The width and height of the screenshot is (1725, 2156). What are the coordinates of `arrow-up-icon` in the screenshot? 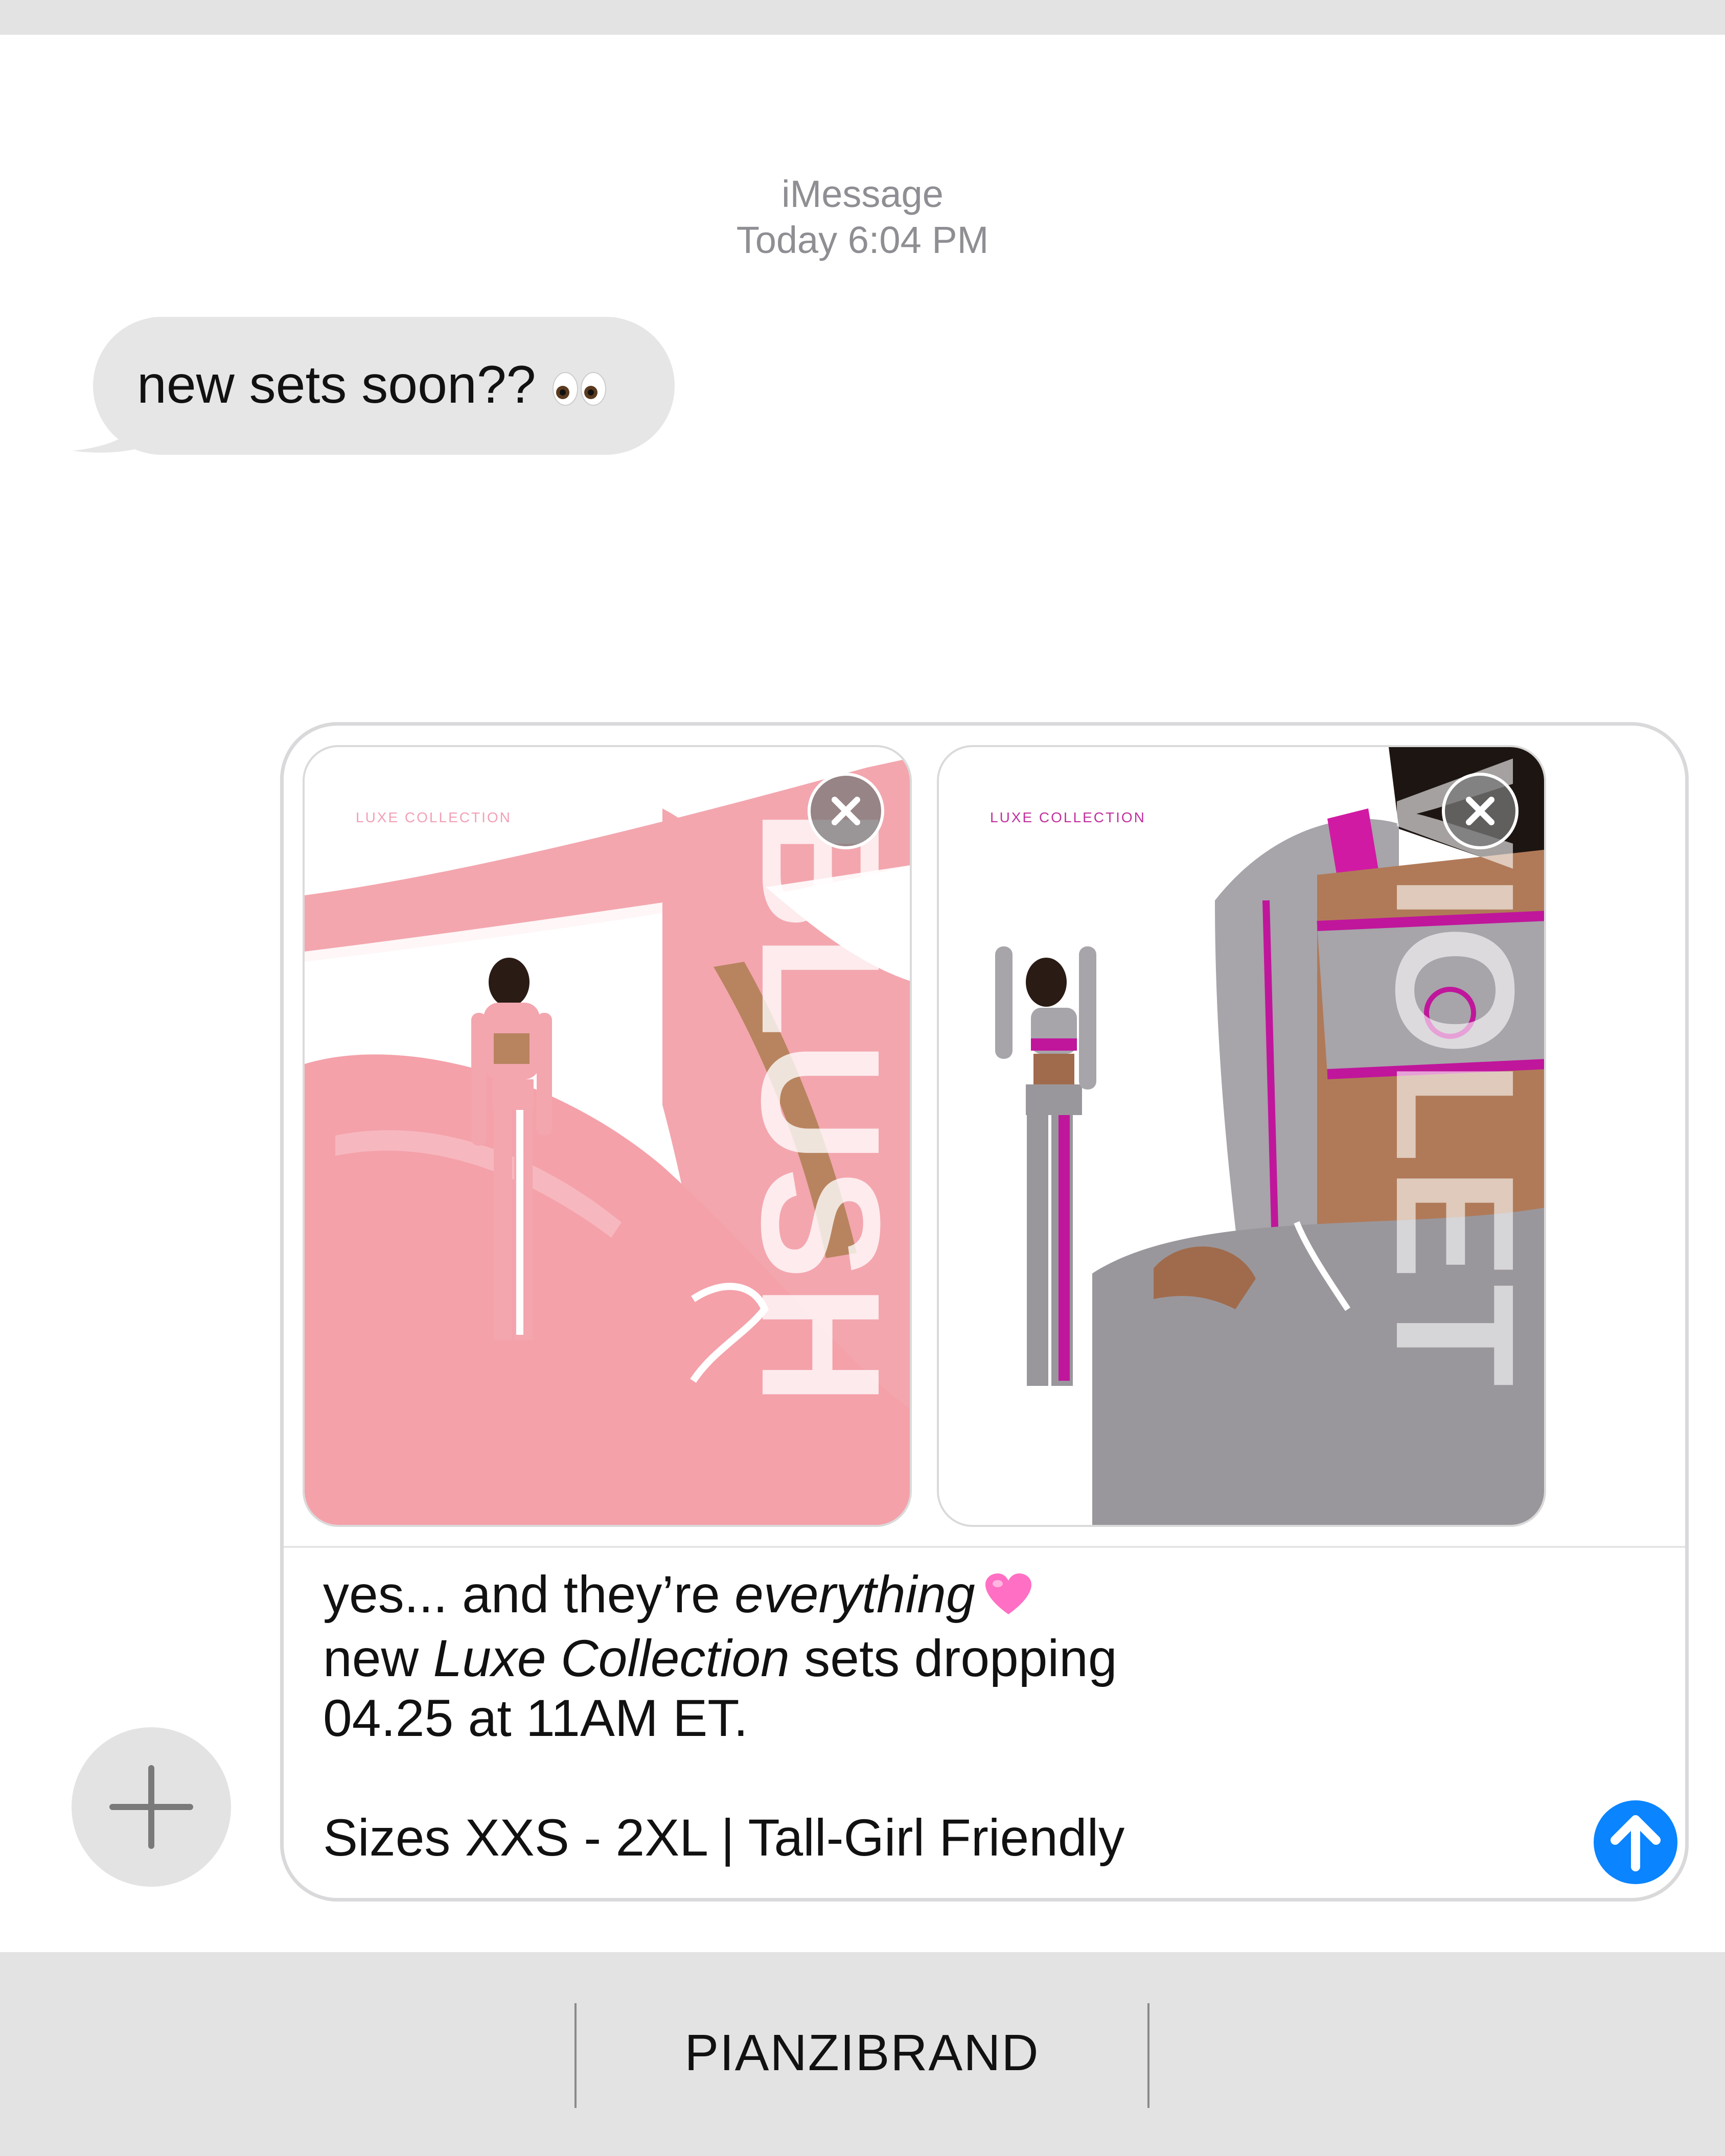 It's located at (1636, 1843).